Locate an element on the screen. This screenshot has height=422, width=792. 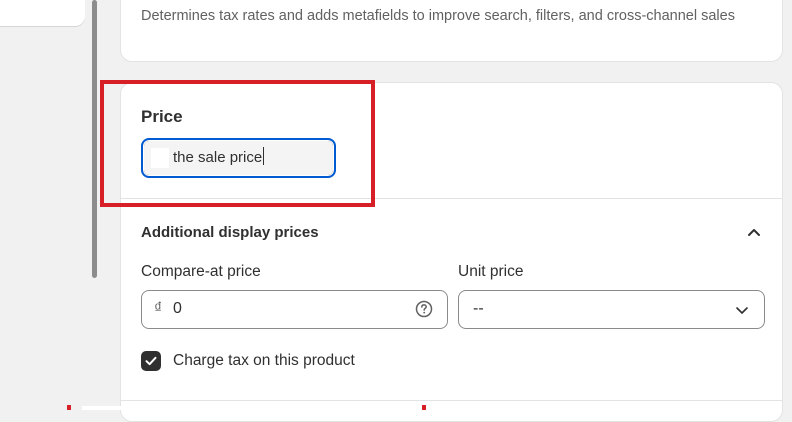
checkmark-icon is located at coordinates (151, 361).